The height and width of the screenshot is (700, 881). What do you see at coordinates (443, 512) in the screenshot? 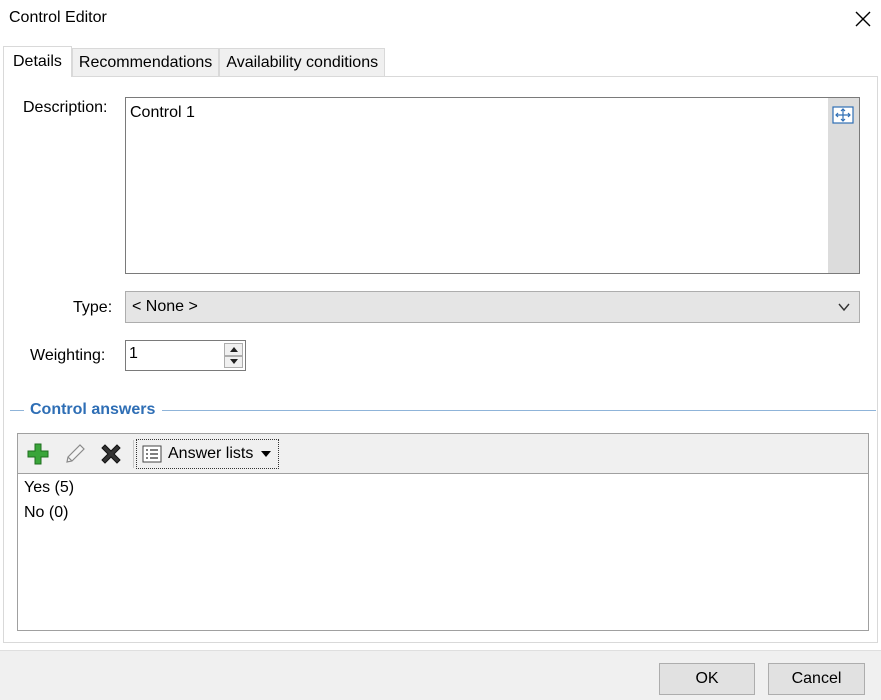
I see `answer-item-no: No (0)` at bounding box center [443, 512].